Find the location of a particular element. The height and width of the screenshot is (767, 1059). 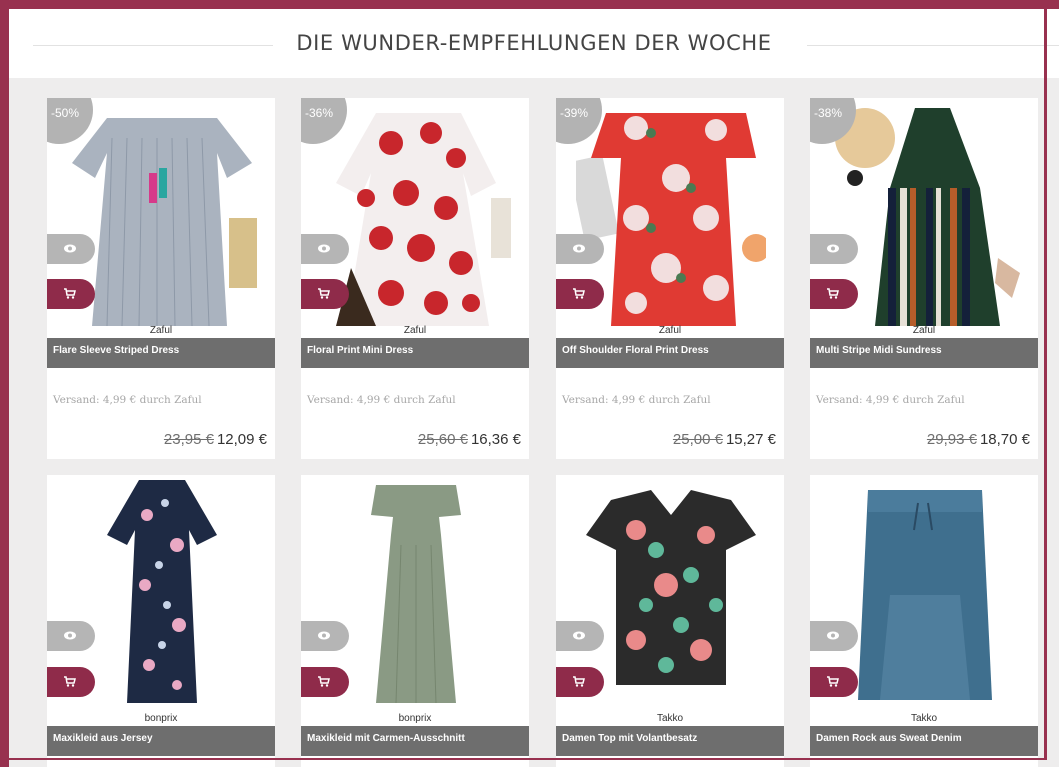

product-name-bar: Damen Rock aus Sweat Denim is located at coordinates (924, 741).